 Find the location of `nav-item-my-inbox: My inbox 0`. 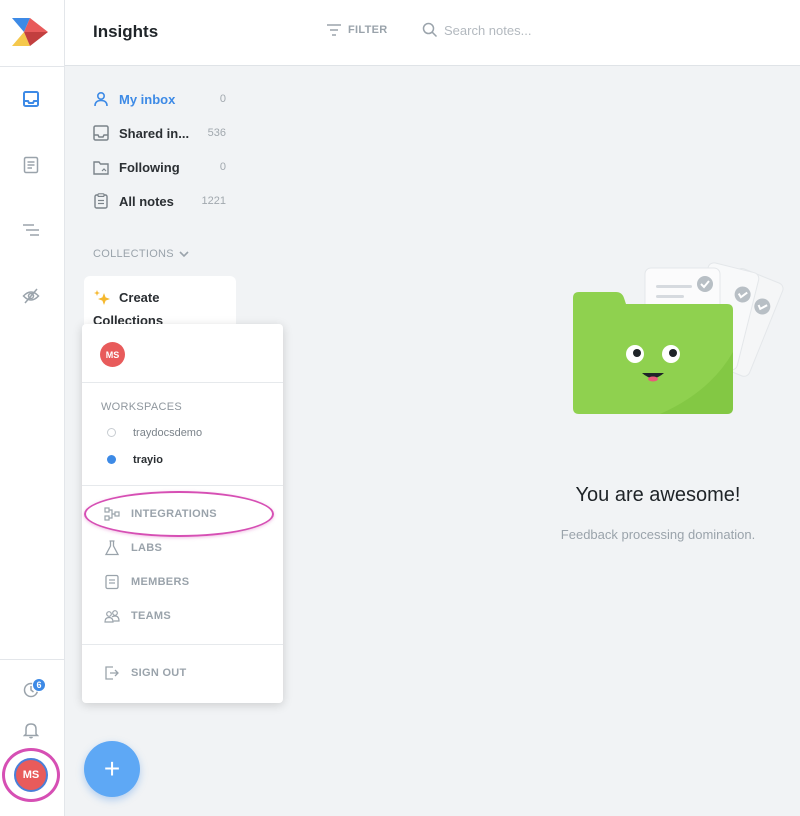

nav-item-my-inbox: My inbox 0 is located at coordinates (162, 99).